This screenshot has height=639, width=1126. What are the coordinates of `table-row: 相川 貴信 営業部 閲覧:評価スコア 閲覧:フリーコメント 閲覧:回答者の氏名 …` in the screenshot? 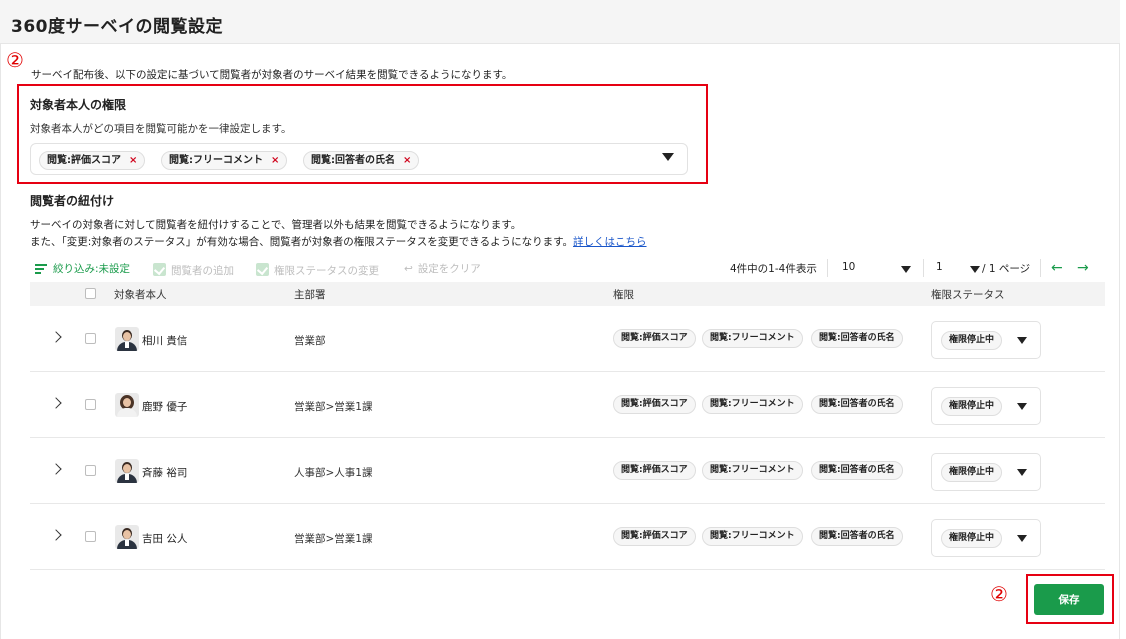 It's located at (567, 339).